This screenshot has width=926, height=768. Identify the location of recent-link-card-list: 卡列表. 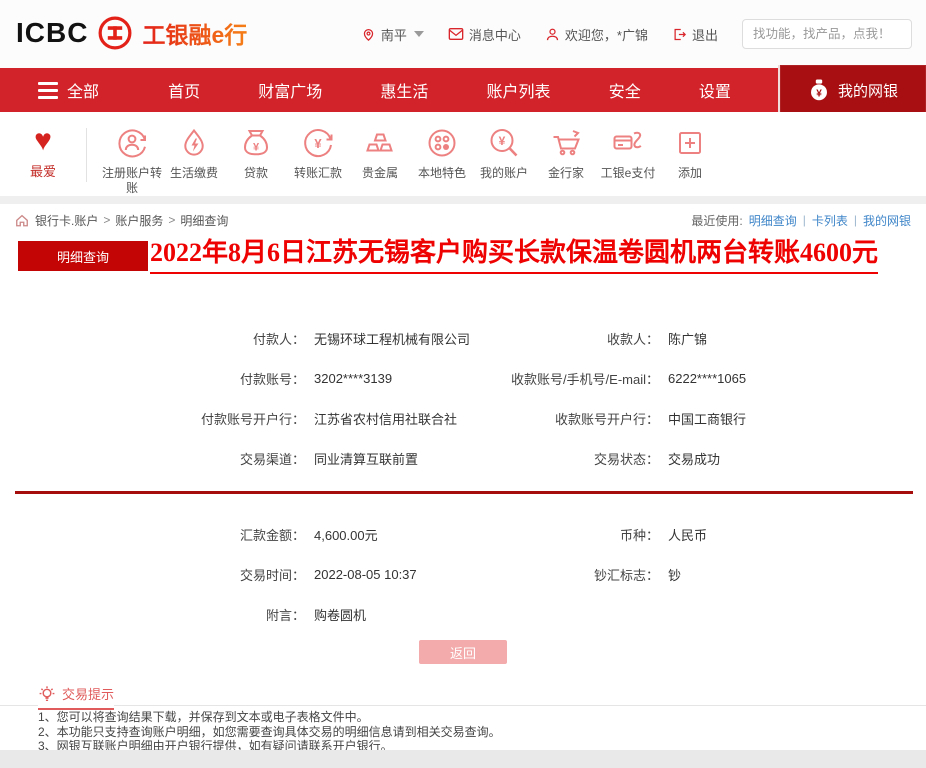
(830, 220).